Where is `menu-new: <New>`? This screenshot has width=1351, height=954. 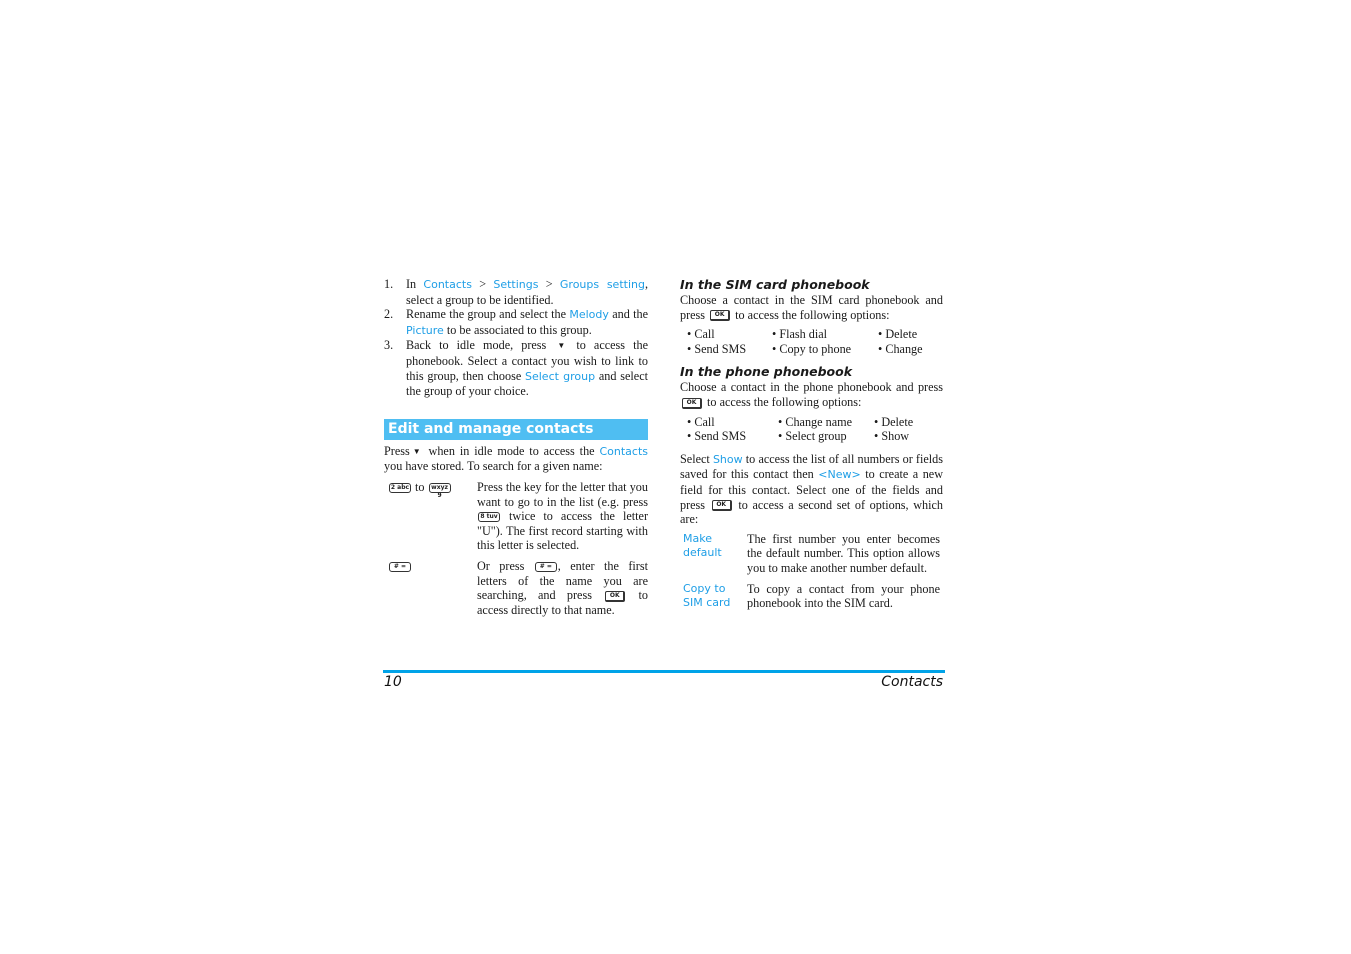
menu-new: <New> is located at coordinates (839, 475).